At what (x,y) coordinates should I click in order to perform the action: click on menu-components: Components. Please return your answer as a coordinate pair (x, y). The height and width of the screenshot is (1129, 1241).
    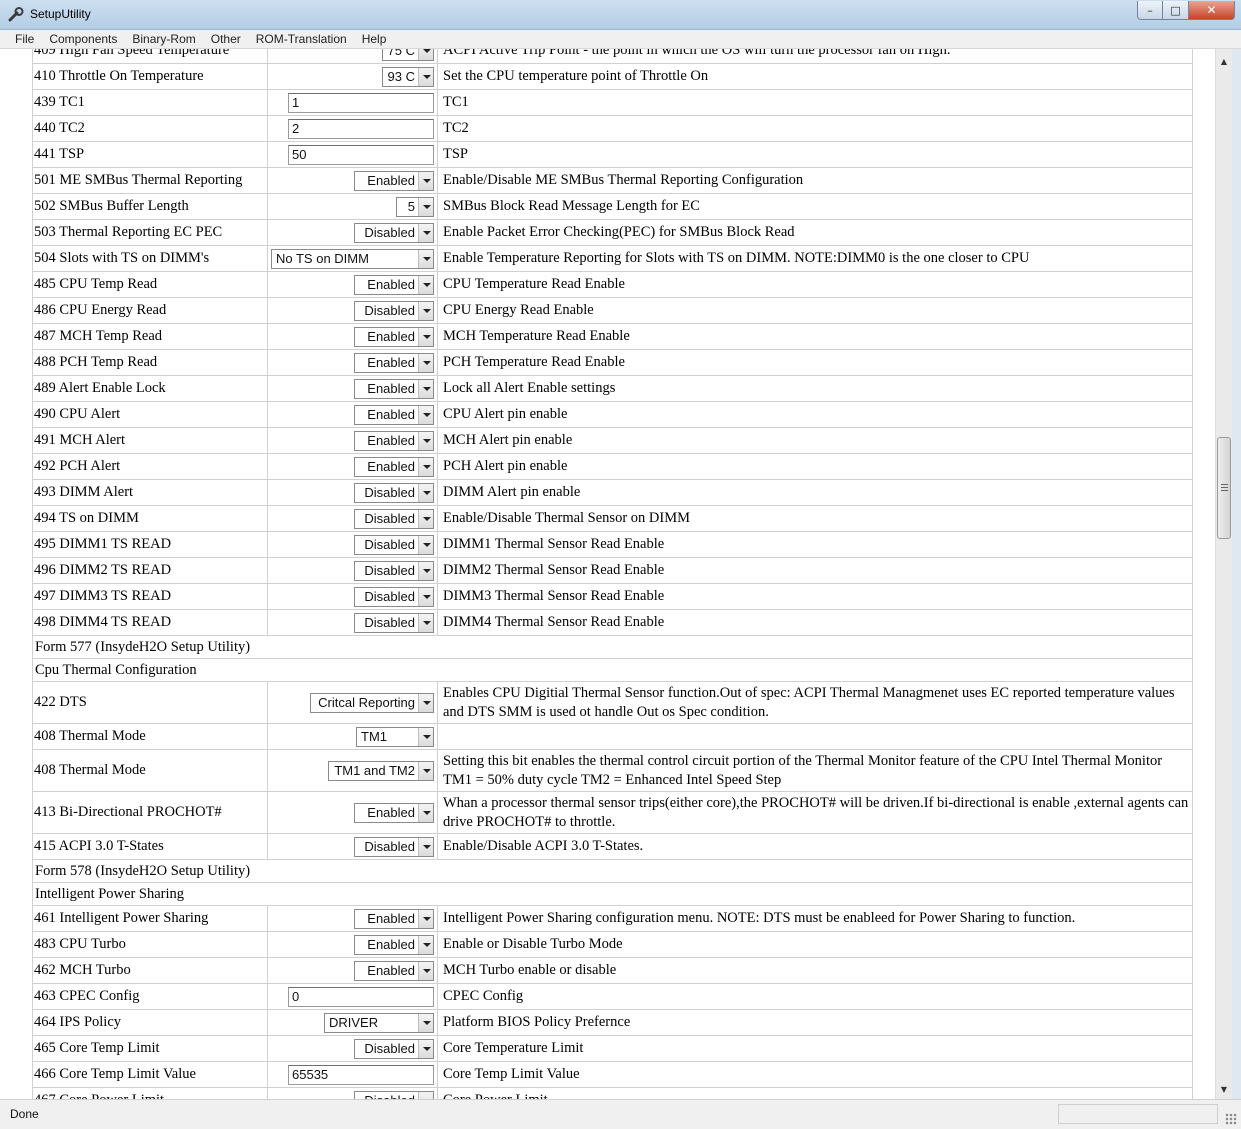
    Looking at the image, I should click on (83, 39).